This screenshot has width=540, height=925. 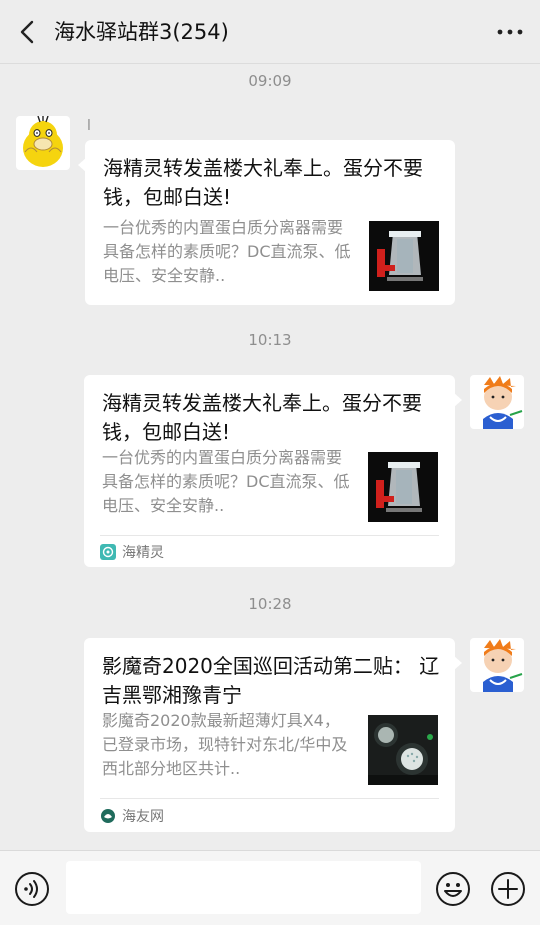 I want to click on plus-circle-icon, so click(x=508, y=889).